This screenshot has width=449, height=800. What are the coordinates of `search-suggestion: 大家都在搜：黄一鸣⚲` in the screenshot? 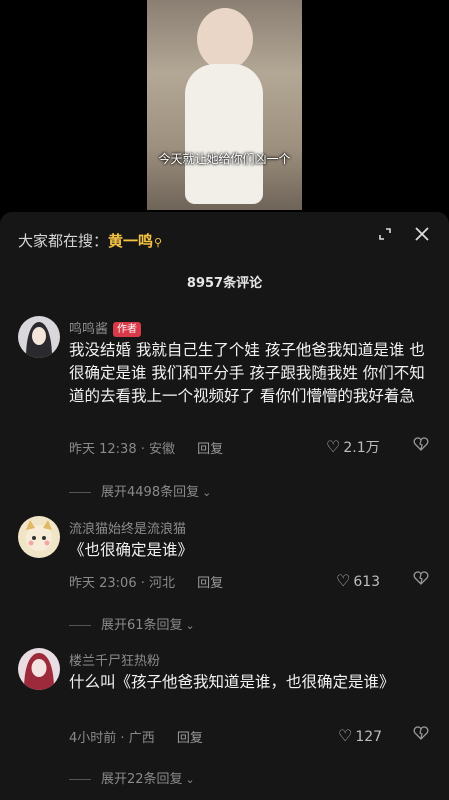 It's located at (90, 240).